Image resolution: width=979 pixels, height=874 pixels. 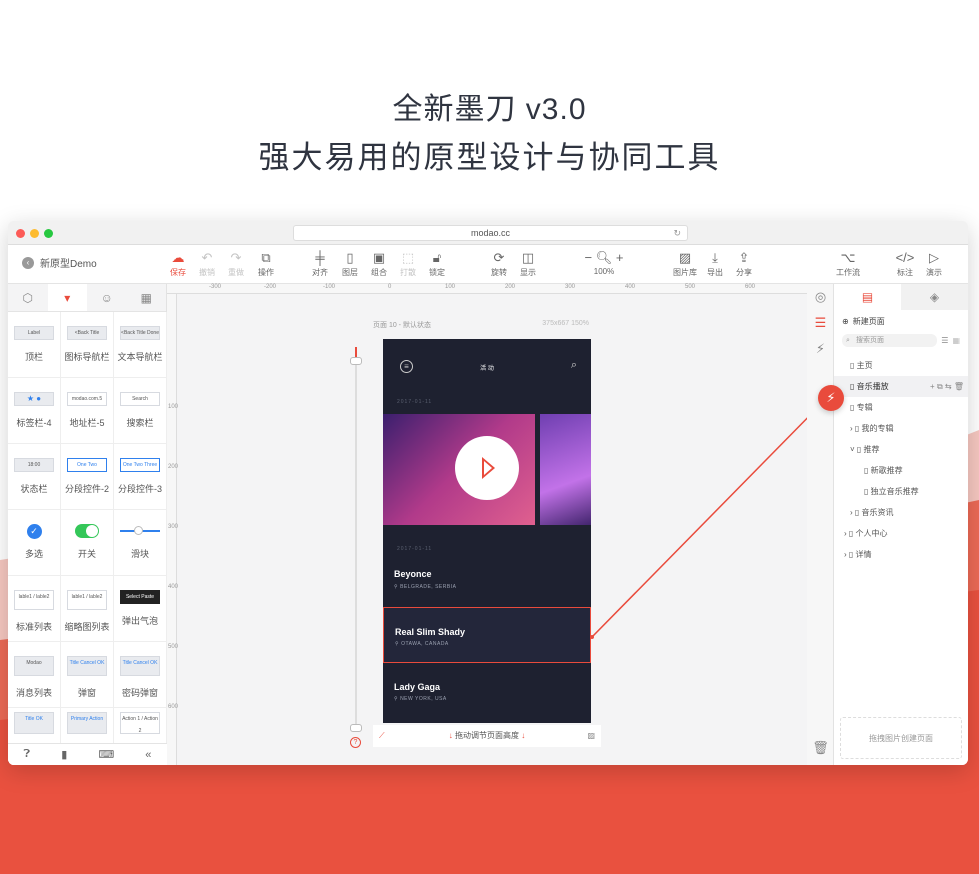 What do you see at coordinates (87, 609) in the screenshot?
I see `widget-thumb-list: lable1 / lable2 缩略图列表` at bounding box center [87, 609].